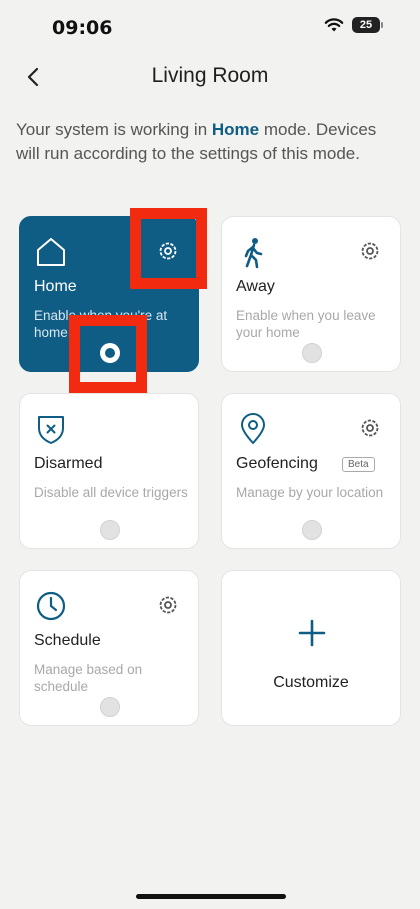  I want to click on intro-text-before: Your system is working in, so click(114, 129).